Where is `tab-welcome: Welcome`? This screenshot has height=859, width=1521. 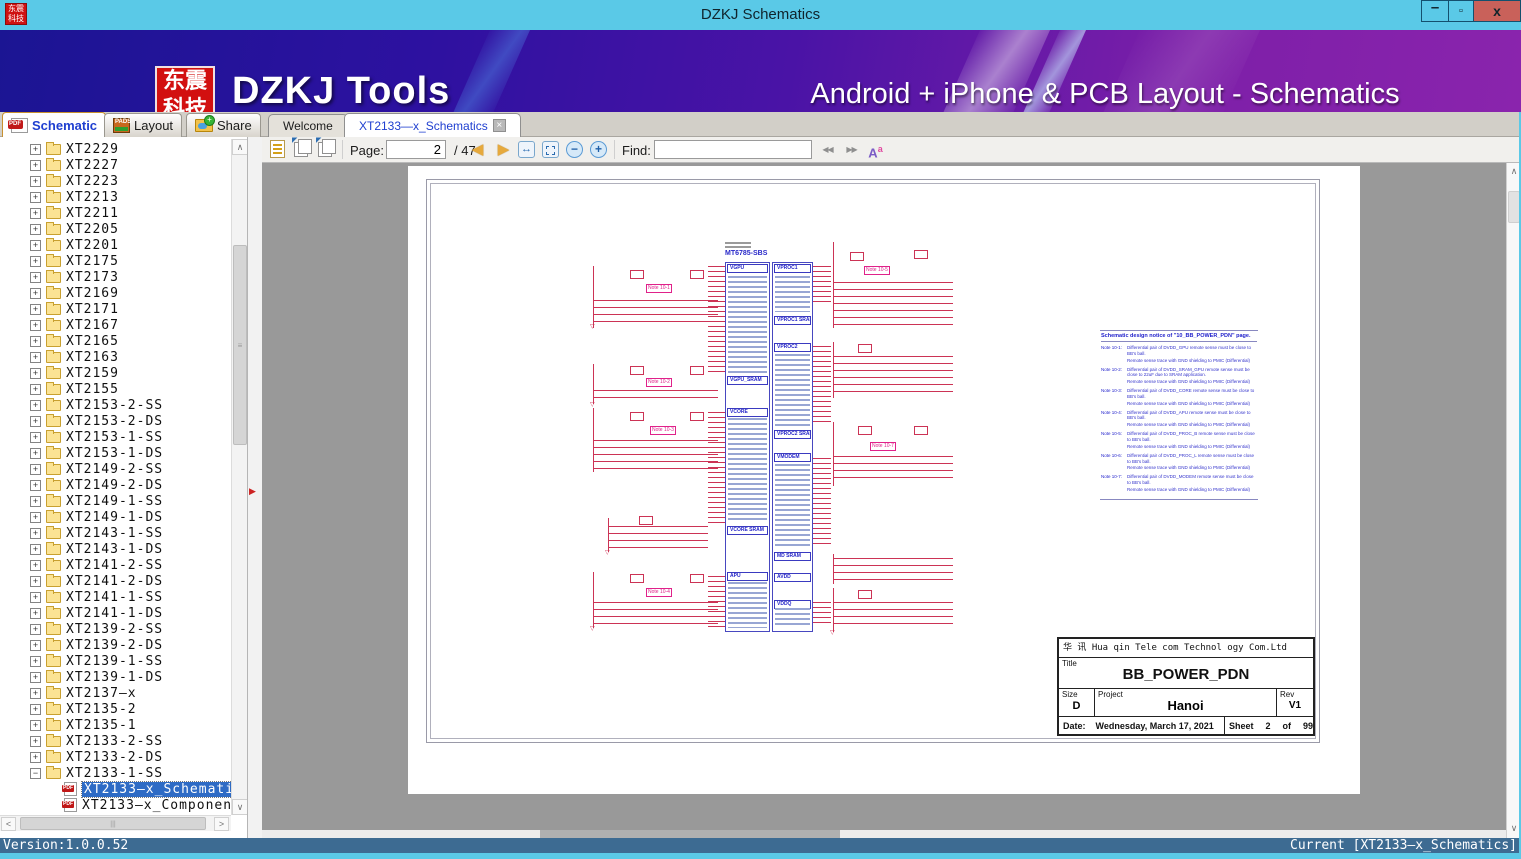 tab-welcome: Welcome is located at coordinates (308, 125).